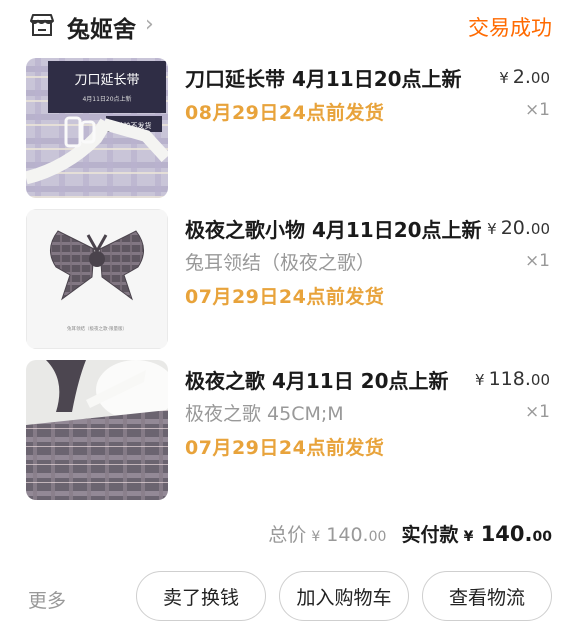 This screenshot has width=580, height=641. I want to click on chevron-right-icon: ›, so click(149, 24).